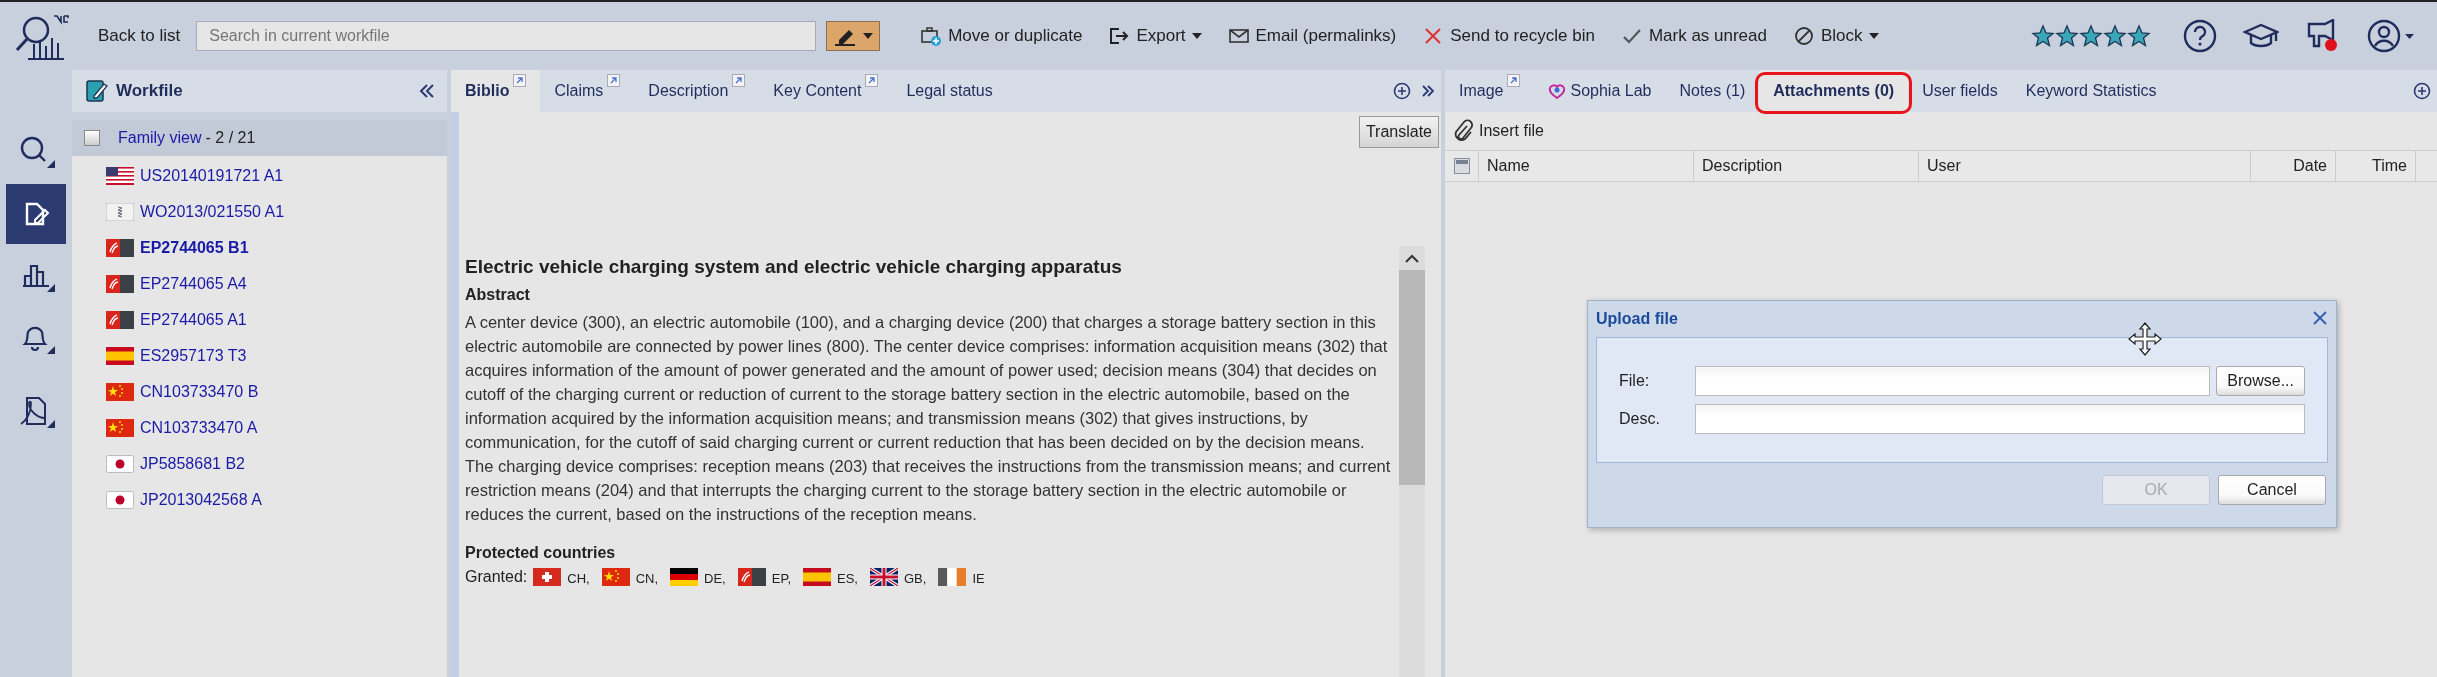  I want to click on back-link: Back to list, so click(139, 36).